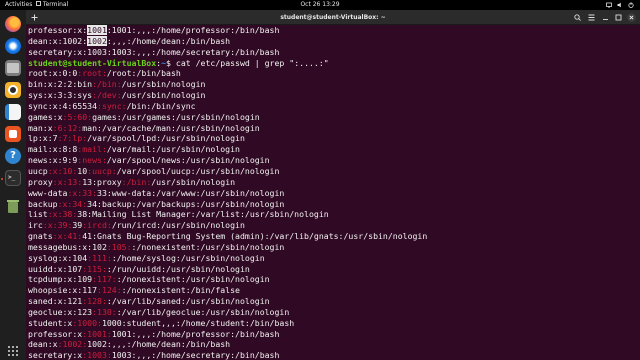  I want to click on terminal-text: games:x, so click(45, 116).